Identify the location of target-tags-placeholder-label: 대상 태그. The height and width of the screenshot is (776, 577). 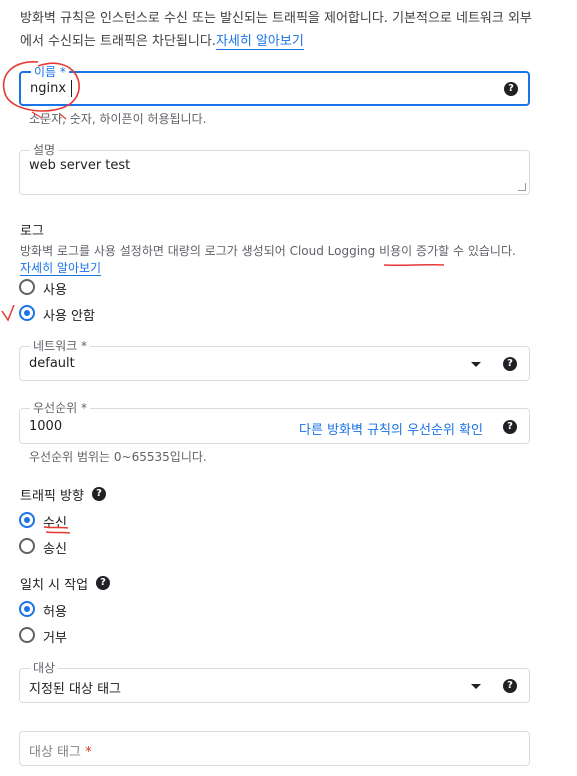
(55, 752).